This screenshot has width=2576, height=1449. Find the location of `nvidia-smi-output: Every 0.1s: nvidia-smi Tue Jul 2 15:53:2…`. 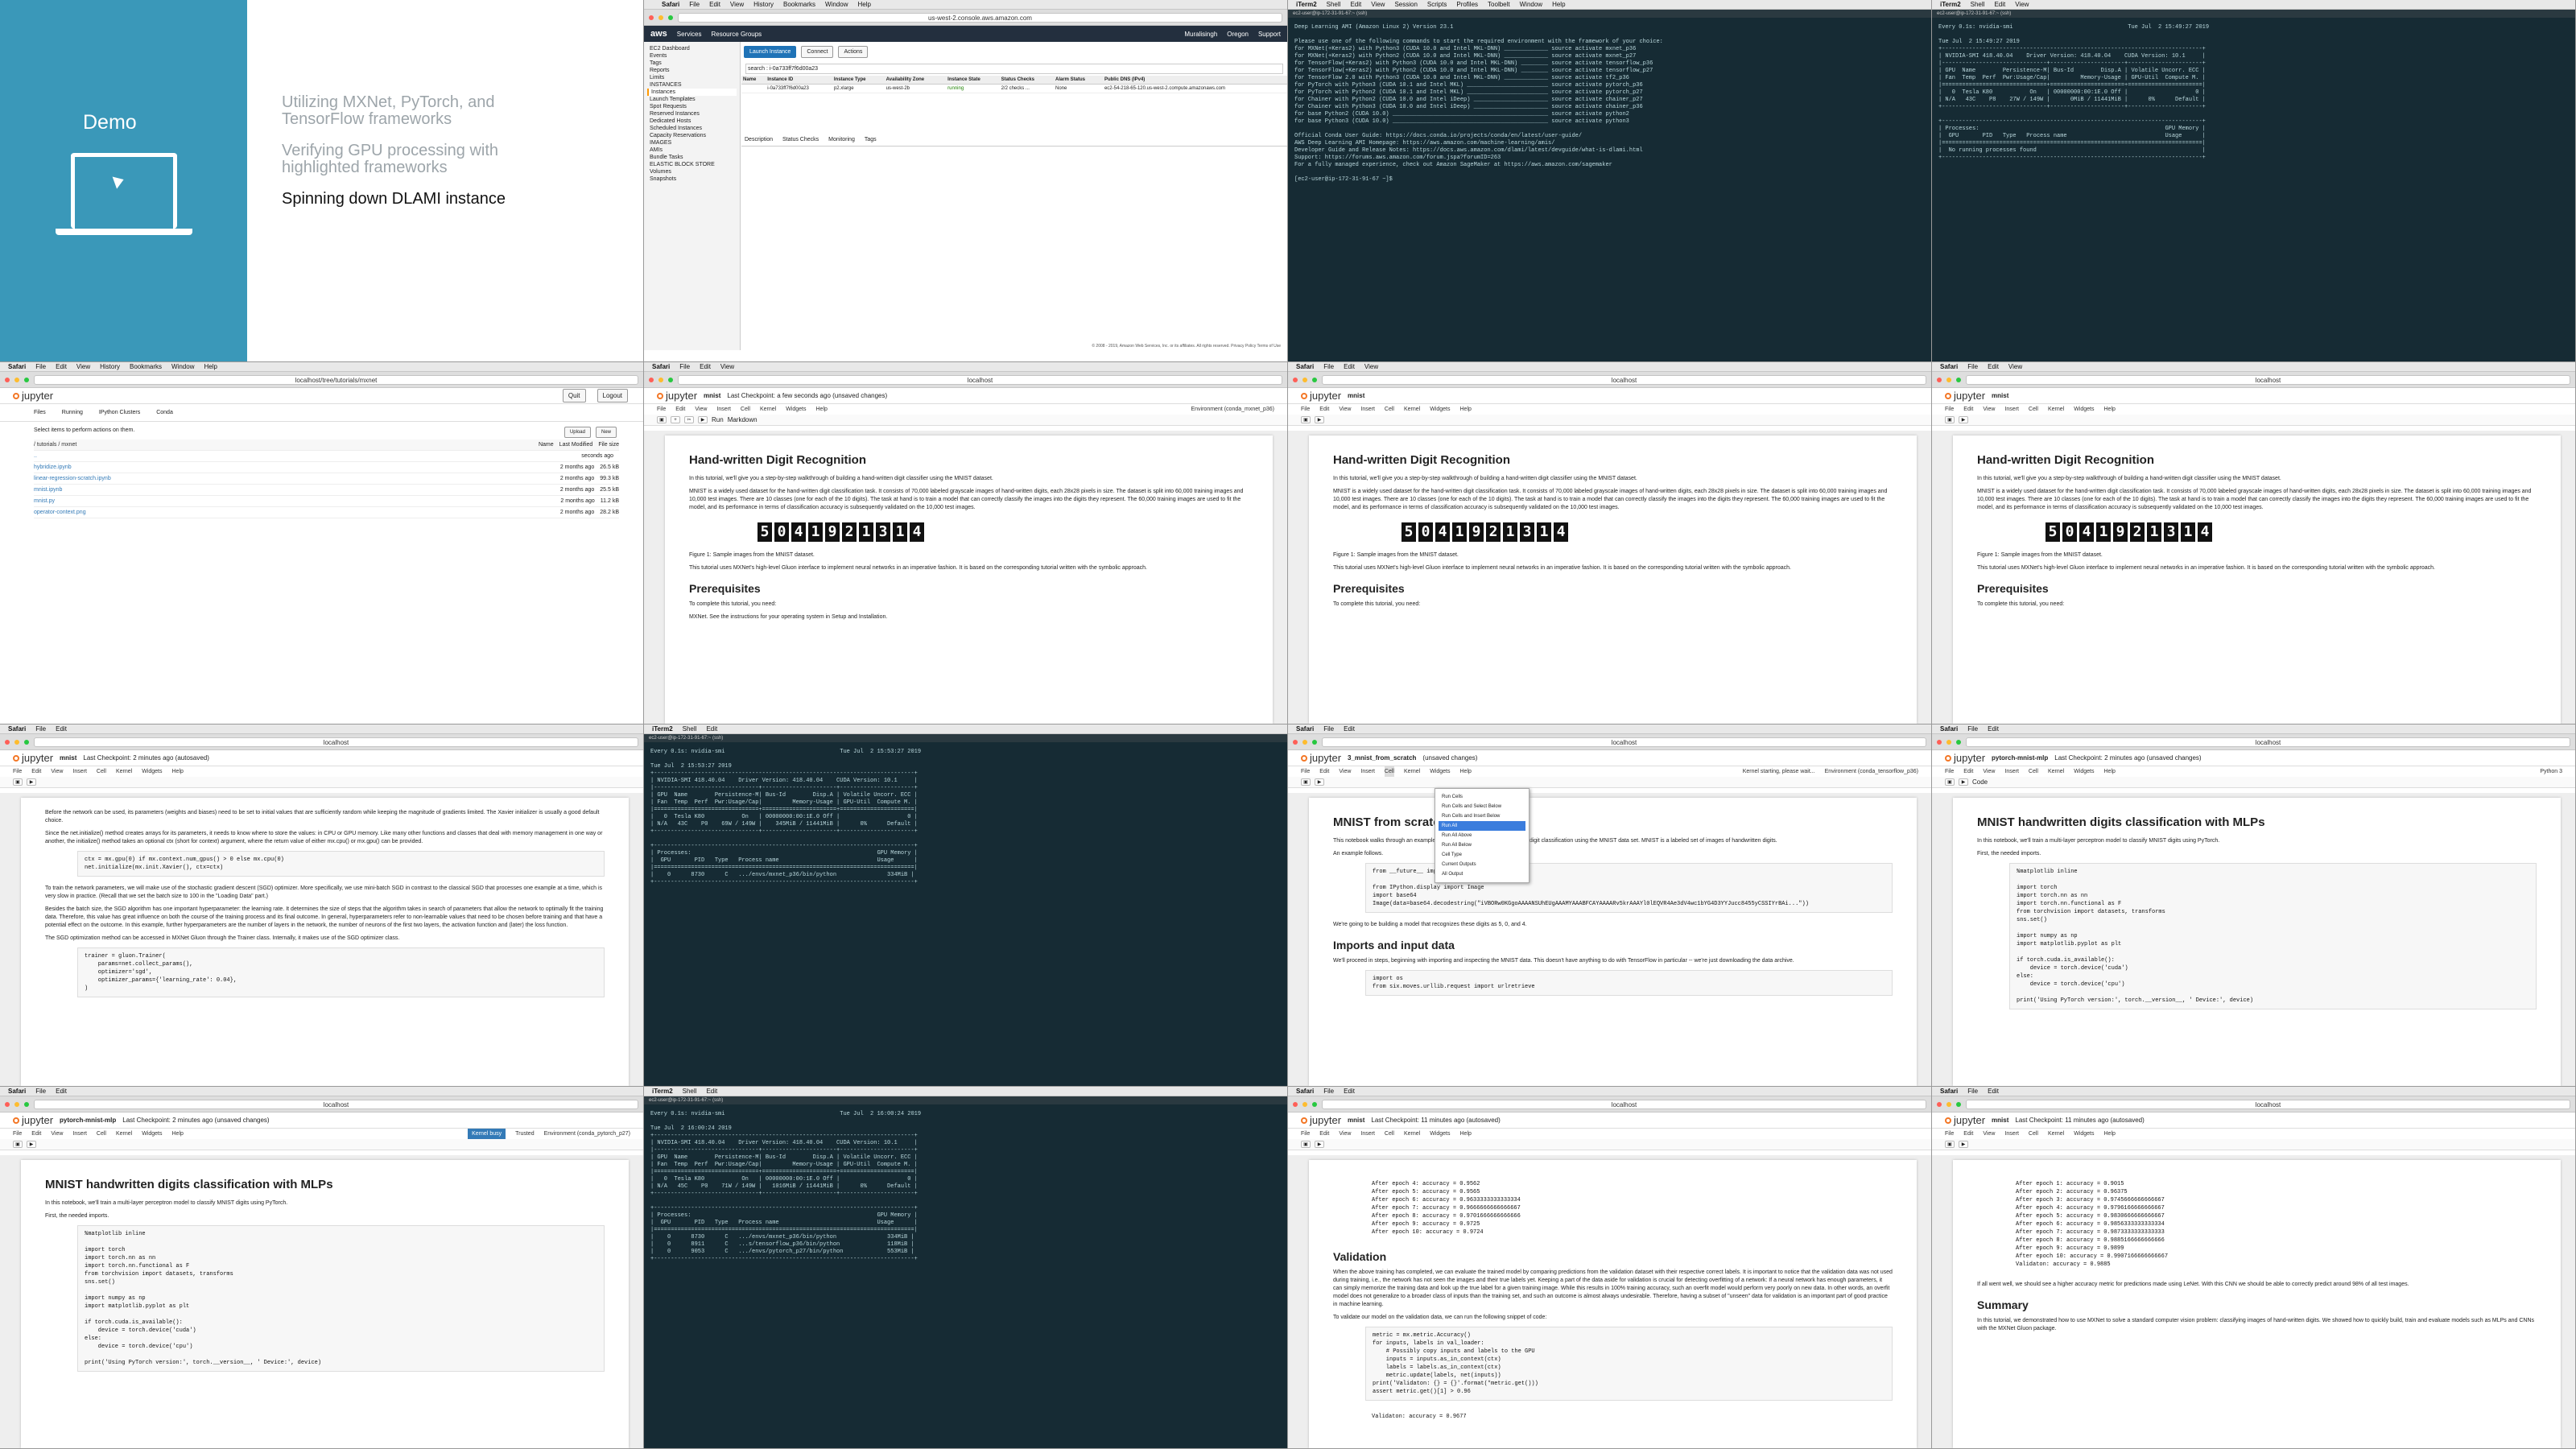

nvidia-smi-output: Every 0.1s: nvidia-smi Tue Jul 2 15:53:2… is located at coordinates (966, 817).